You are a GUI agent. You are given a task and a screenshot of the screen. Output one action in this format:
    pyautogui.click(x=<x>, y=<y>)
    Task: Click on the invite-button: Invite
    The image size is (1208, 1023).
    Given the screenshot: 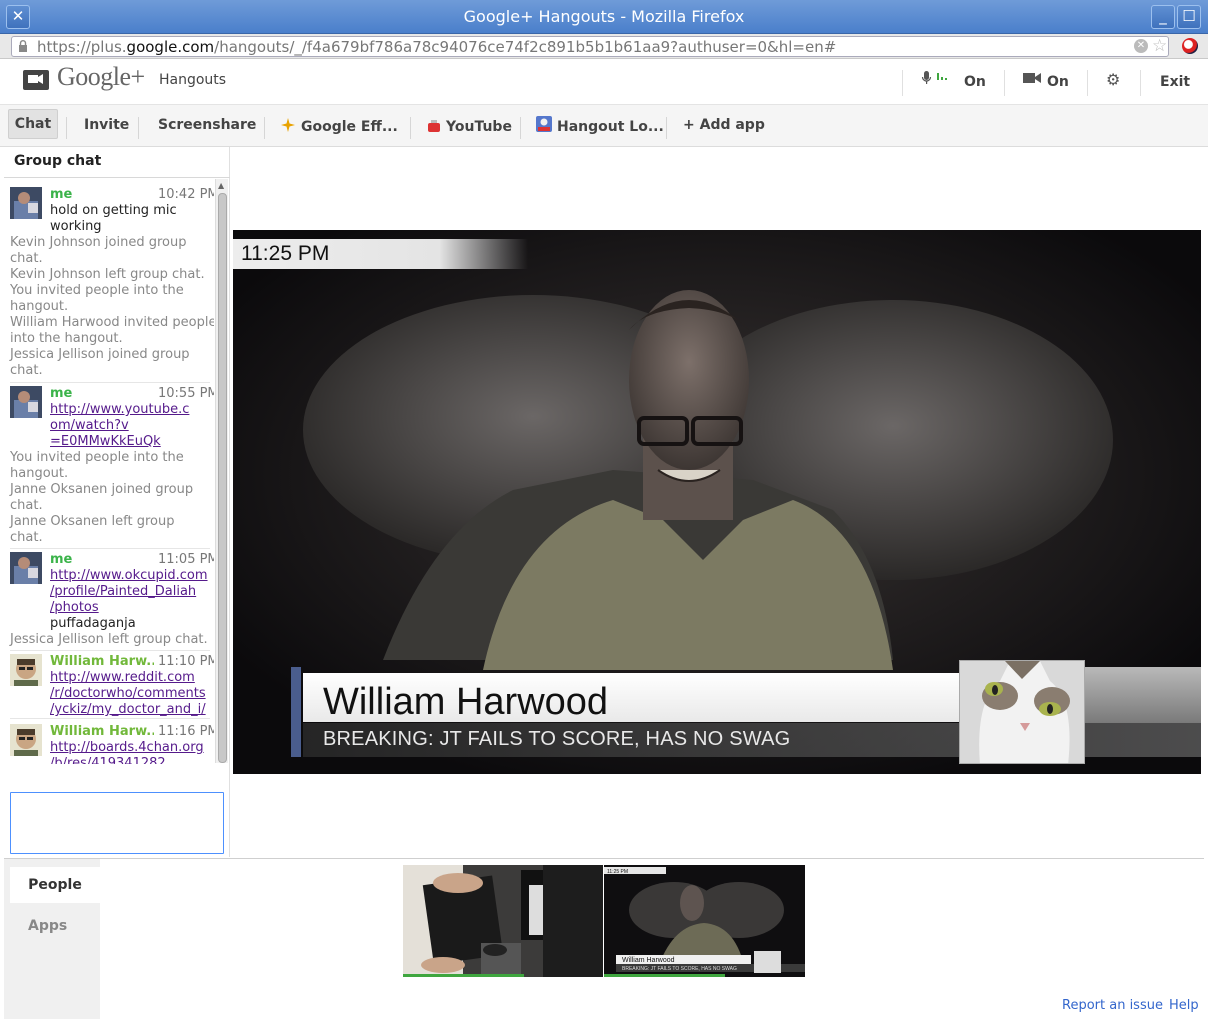 What is the action you would take?
    pyautogui.click(x=106, y=125)
    